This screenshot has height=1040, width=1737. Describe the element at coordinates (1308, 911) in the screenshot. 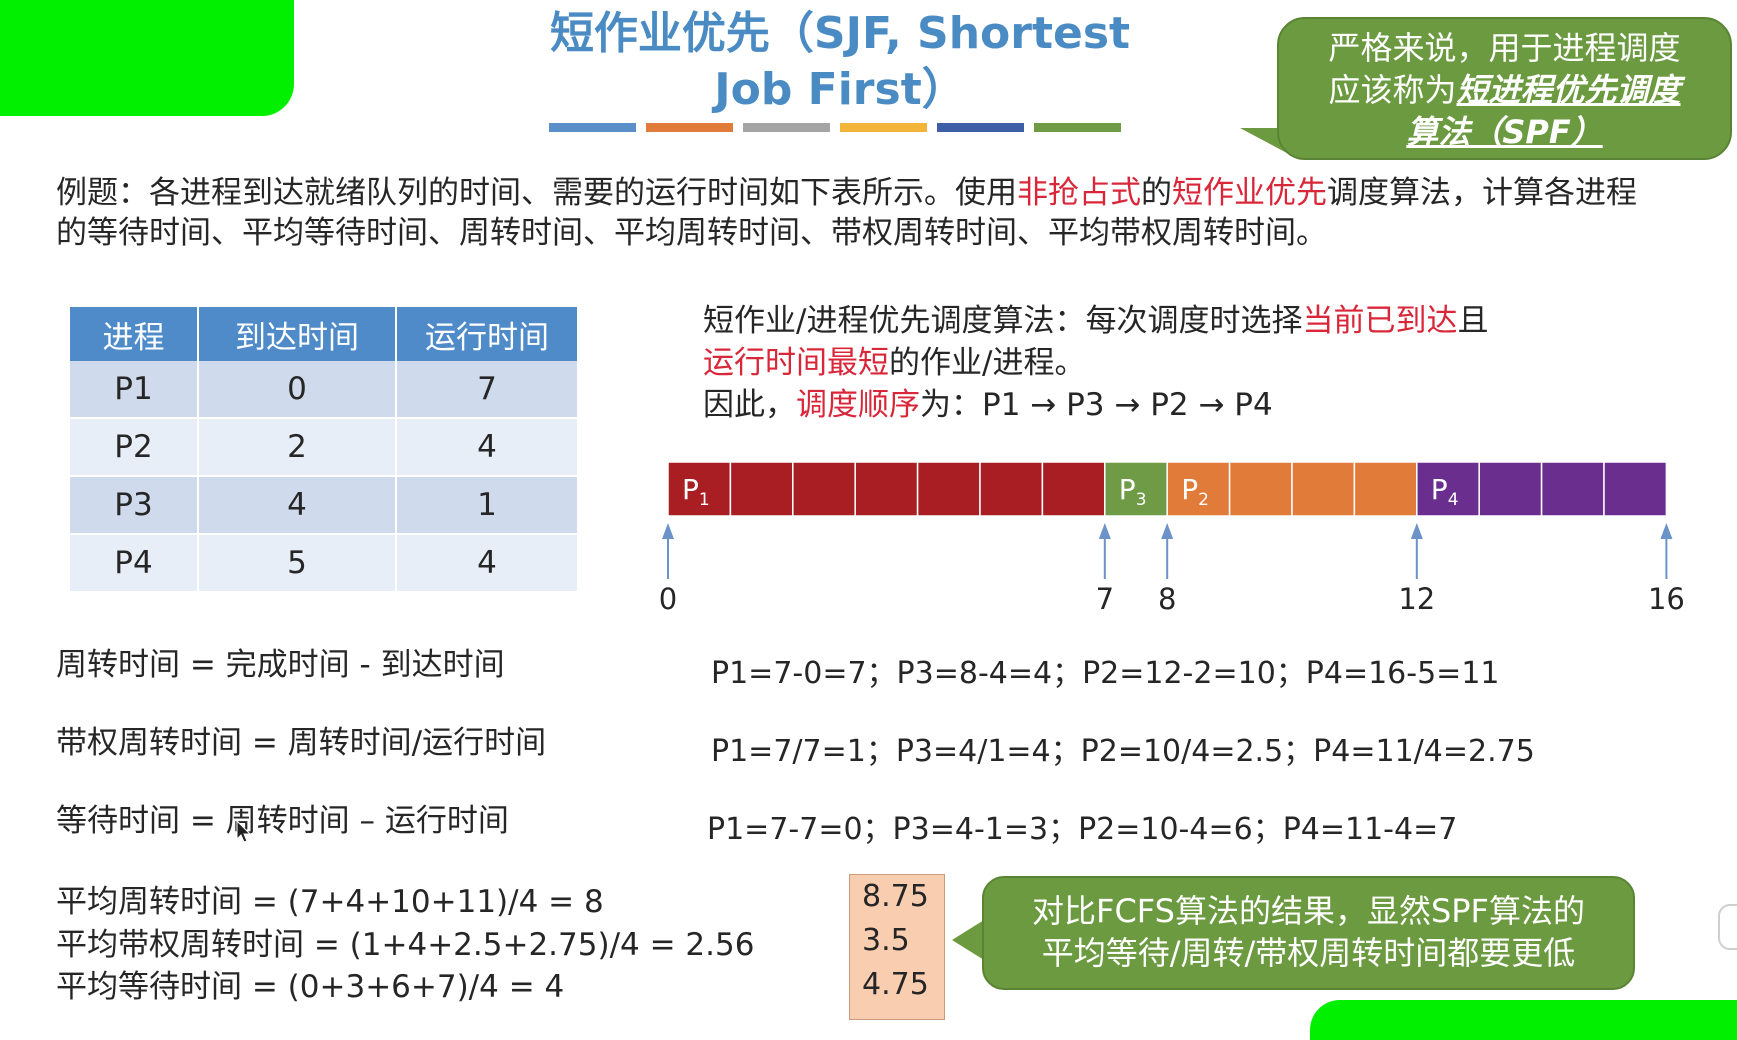

I see `callout-line: 对比FCFS算法的结果，显然SPF算法的` at that location.